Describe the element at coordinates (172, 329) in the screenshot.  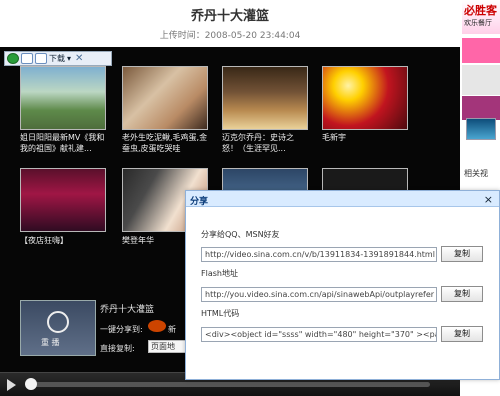
I see `weibo-label: 新` at that location.